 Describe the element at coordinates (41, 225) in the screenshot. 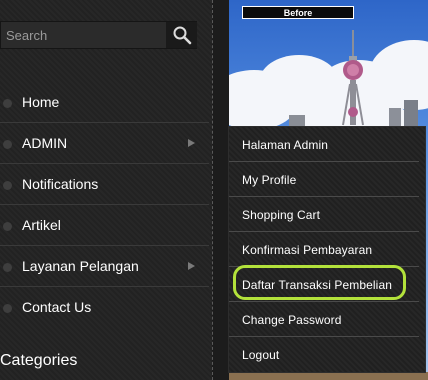

I see `sidebar-item-label: Artikel` at that location.